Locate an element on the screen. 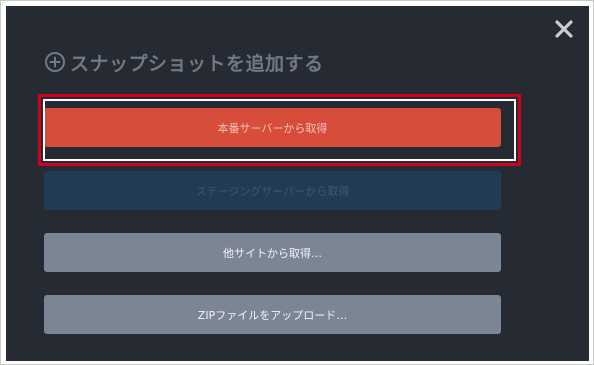 This screenshot has height=365, width=594. close-button is located at coordinates (564, 29).